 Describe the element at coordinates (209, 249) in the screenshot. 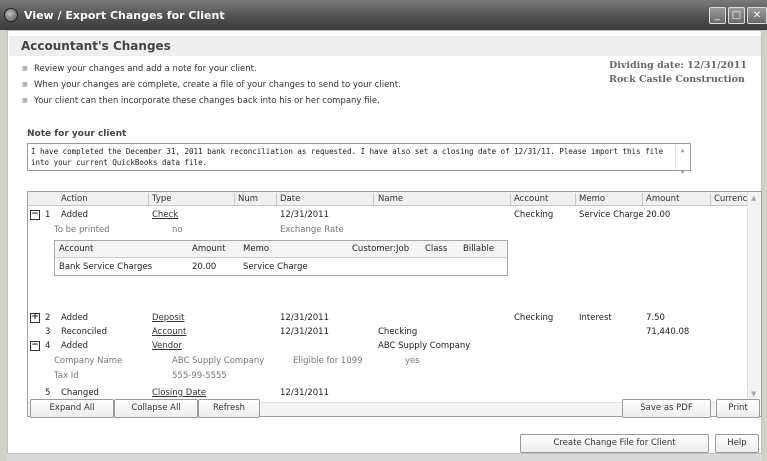

I see `split-col-amount: Amount` at that location.